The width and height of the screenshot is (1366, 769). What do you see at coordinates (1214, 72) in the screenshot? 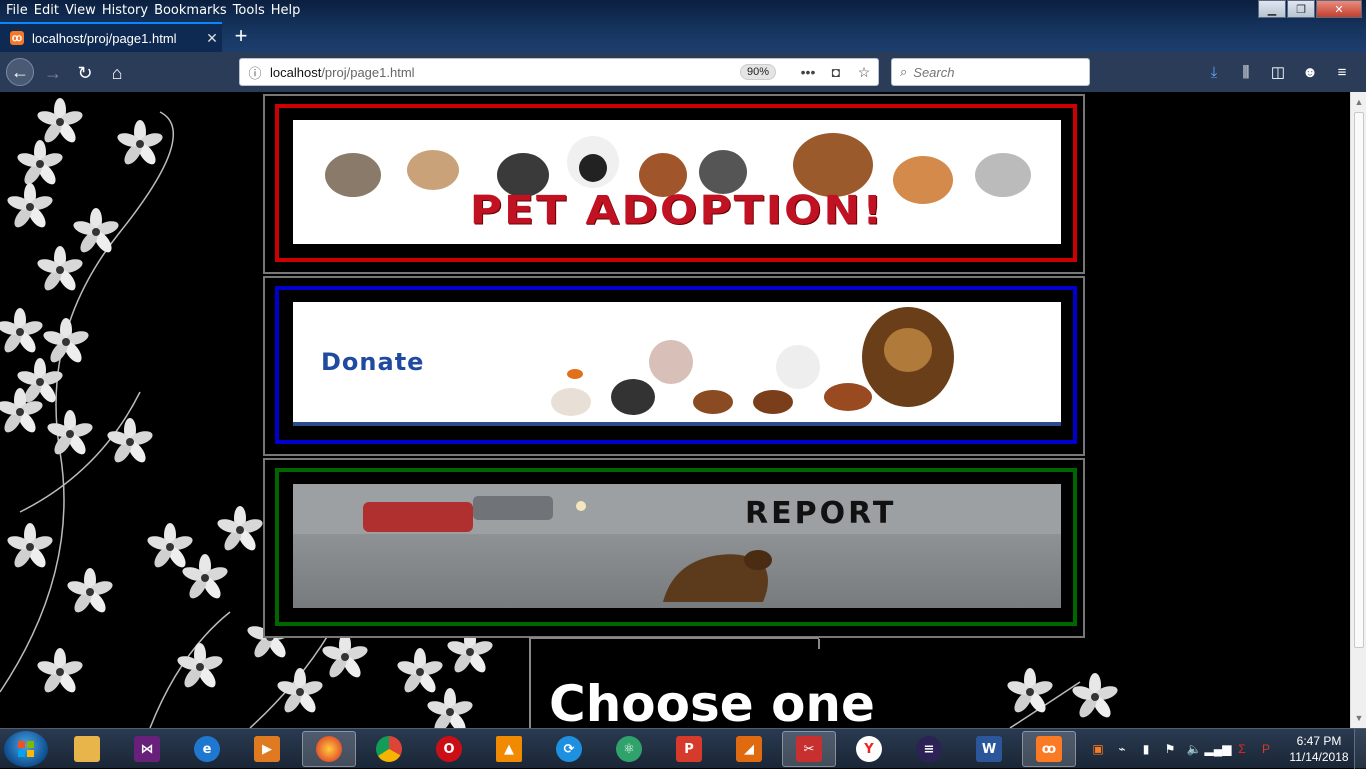
I see `downloads-icon: ⤓` at bounding box center [1214, 72].